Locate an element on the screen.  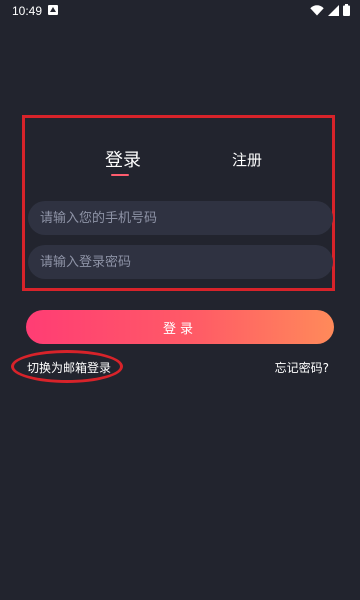
app-notification-icon is located at coordinates (53, 10).